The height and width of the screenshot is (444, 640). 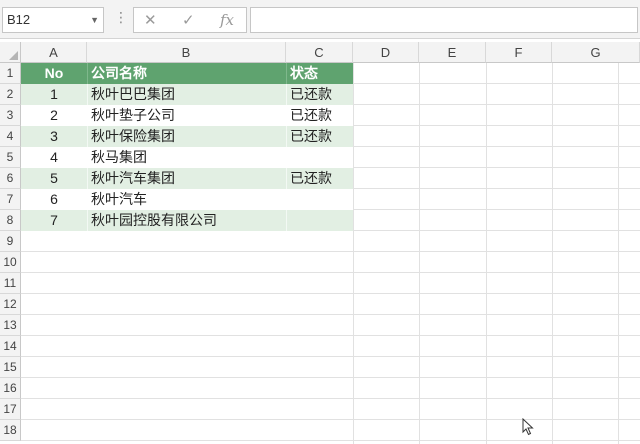 I want to click on row-header: 6, so click(x=10, y=178).